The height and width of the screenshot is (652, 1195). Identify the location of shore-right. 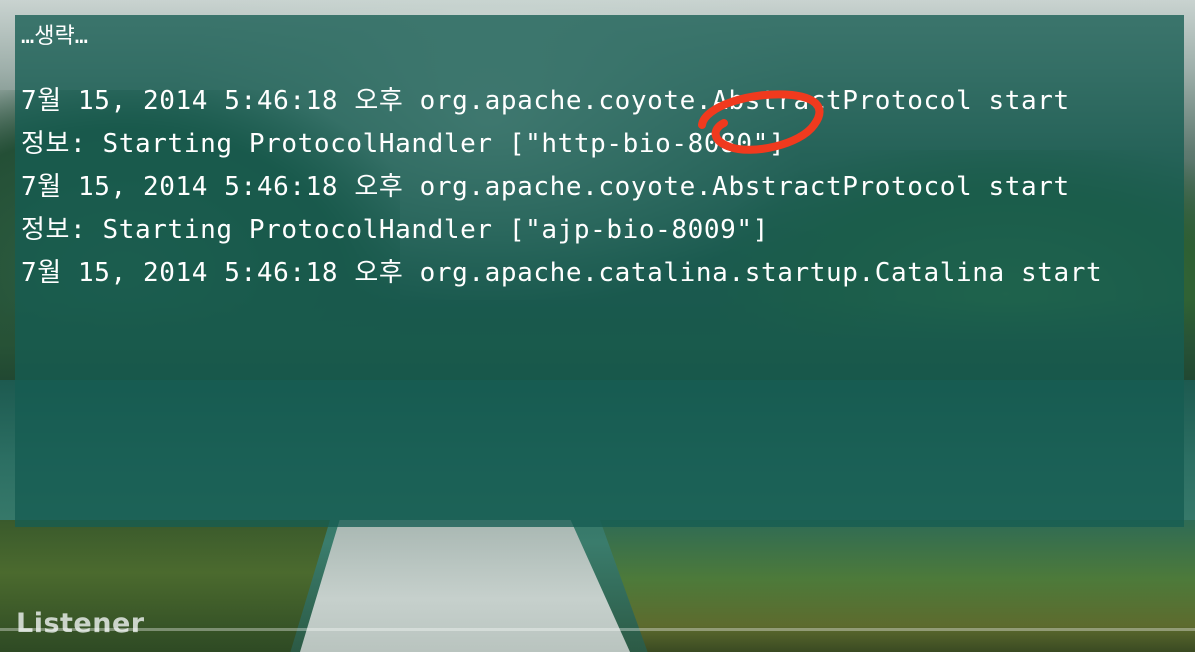
(897, 586).